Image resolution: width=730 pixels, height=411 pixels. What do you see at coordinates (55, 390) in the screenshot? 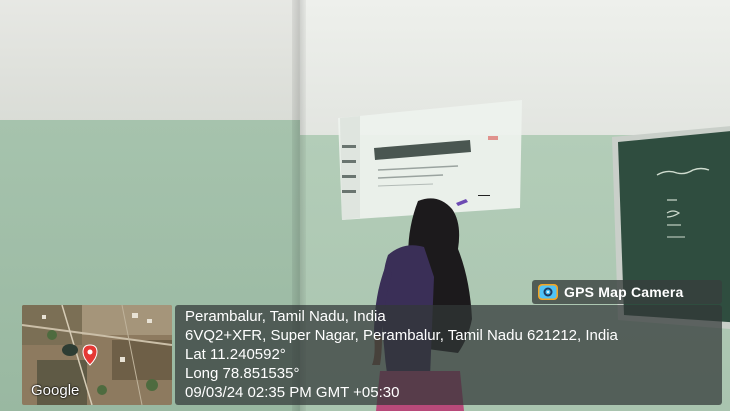
I see `google-logo: Google` at bounding box center [55, 390].